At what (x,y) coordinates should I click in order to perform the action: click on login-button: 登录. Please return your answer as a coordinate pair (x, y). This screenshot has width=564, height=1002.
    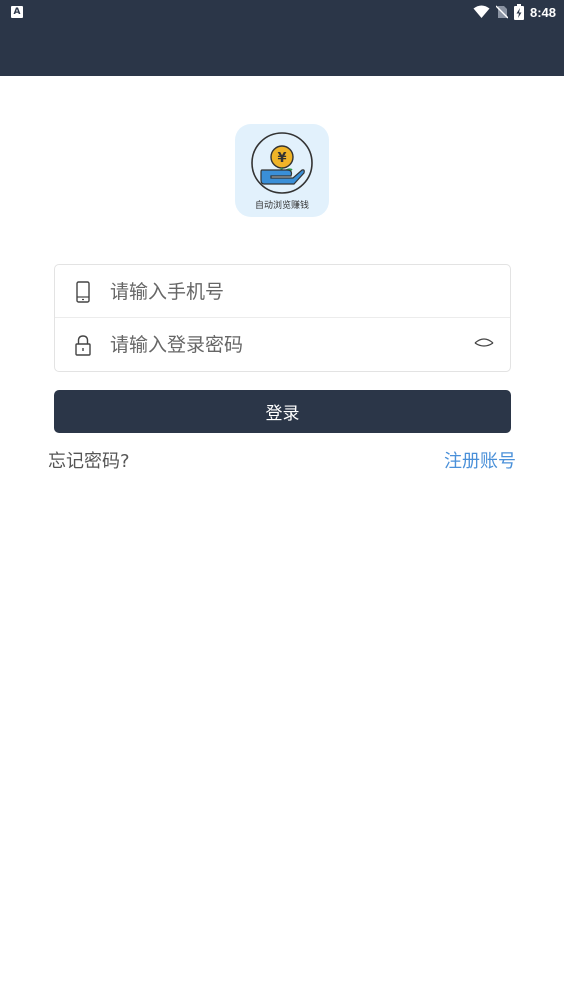
    Looking at the image, I should click on (282, 411).